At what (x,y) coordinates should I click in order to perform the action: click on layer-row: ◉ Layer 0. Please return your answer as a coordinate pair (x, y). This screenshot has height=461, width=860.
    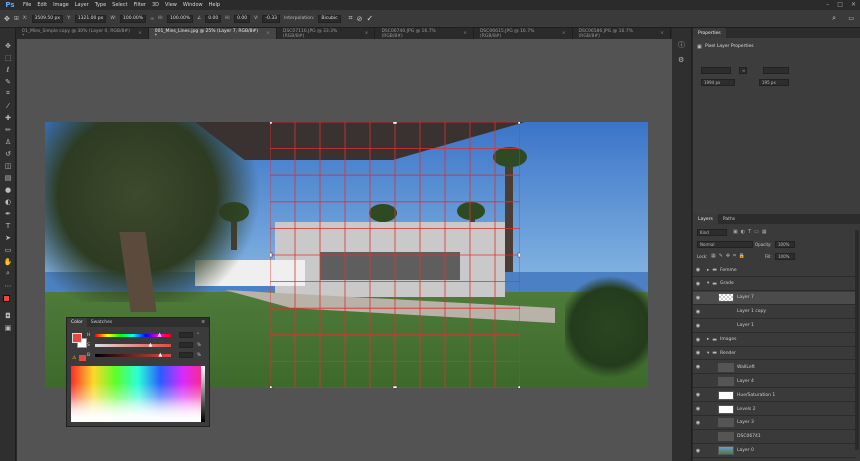
    Looking at the image, I should click on (774, 451).